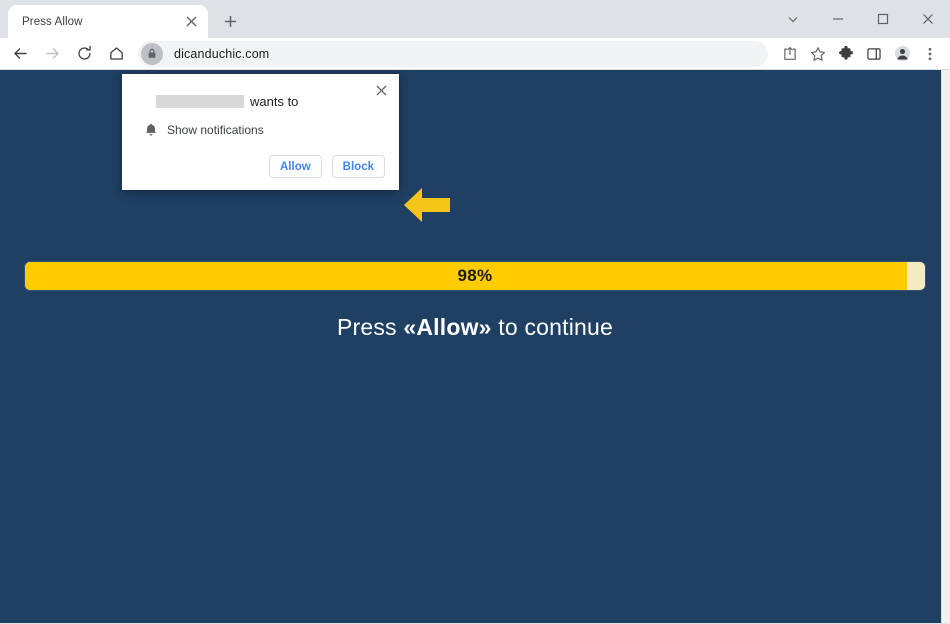  Describe the element at coordinates (902, 54) in the screenshot. I see `profile-avatar-icon` at that location.